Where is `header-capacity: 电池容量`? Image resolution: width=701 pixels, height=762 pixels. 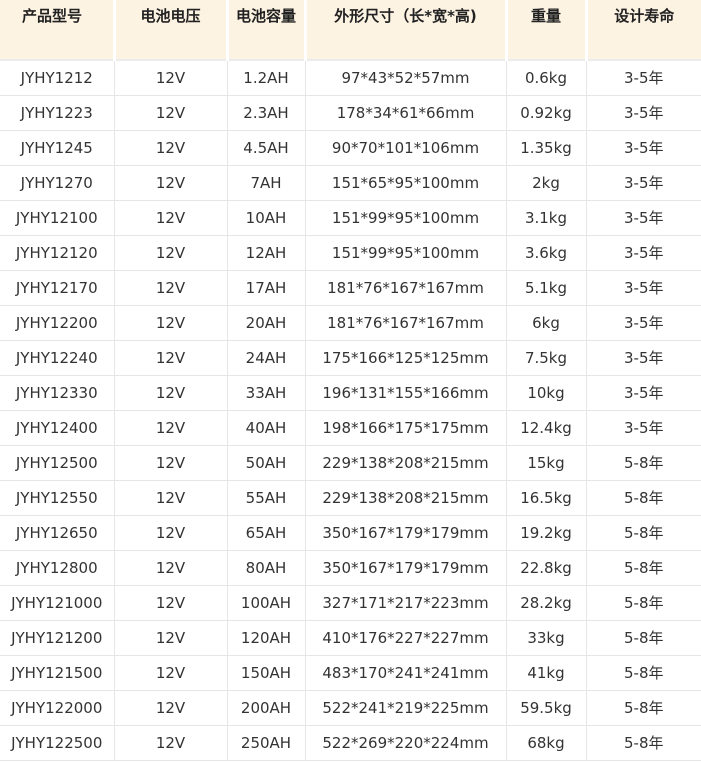 header-capacity: 电池容量 is located at coordinates (267, 30).